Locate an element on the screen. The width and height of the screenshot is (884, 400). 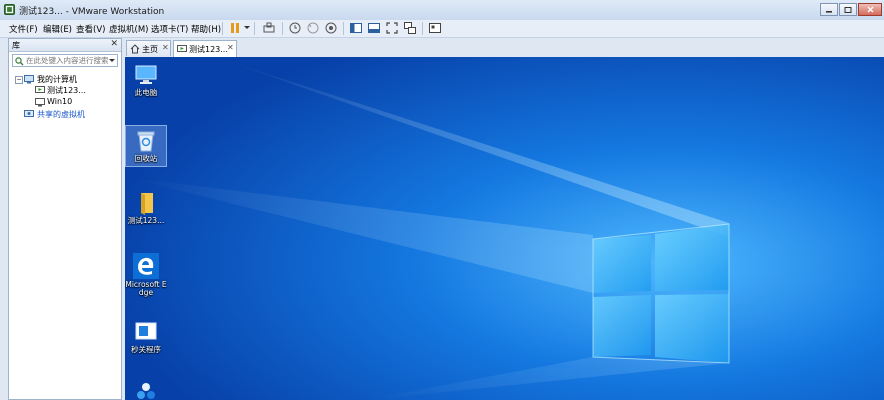
snapshot-manager-icon is located at coordinates (331, 28).